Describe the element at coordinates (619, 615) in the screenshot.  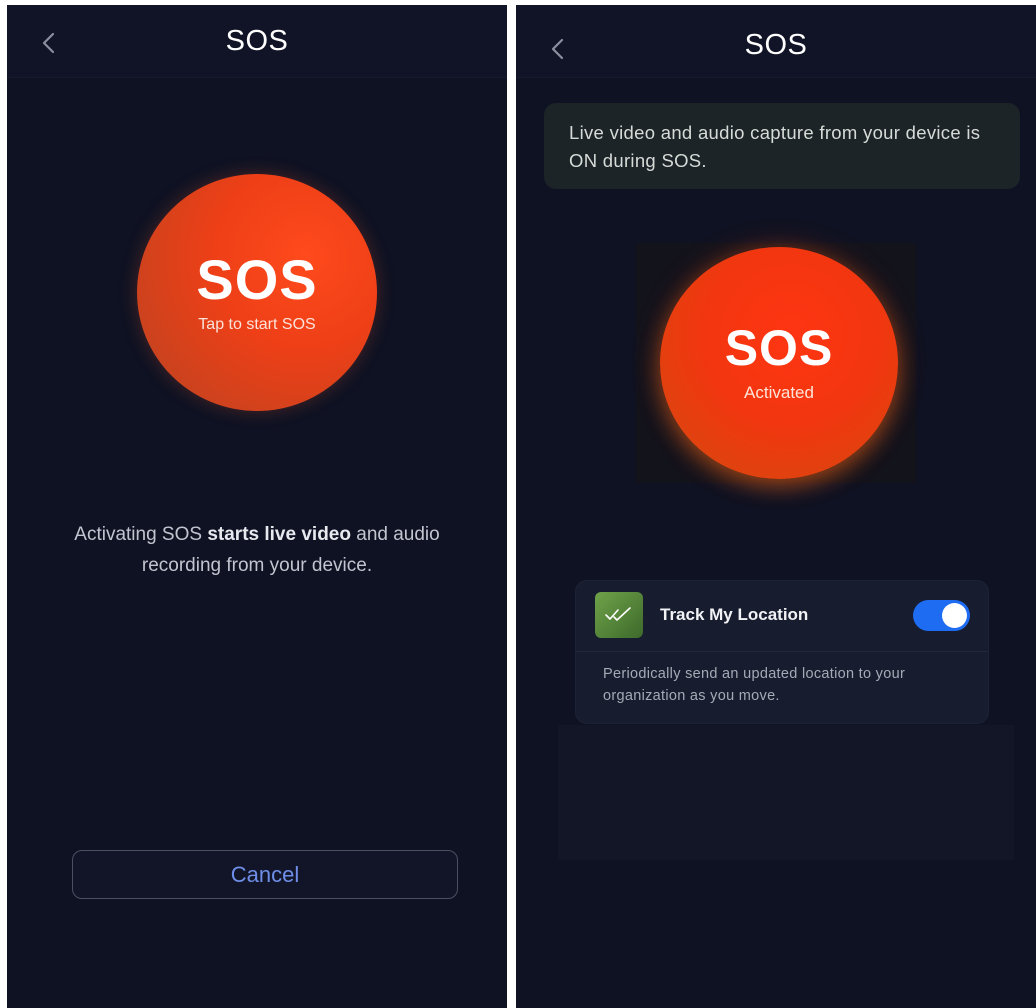
I see `double-check-icon` at that location.